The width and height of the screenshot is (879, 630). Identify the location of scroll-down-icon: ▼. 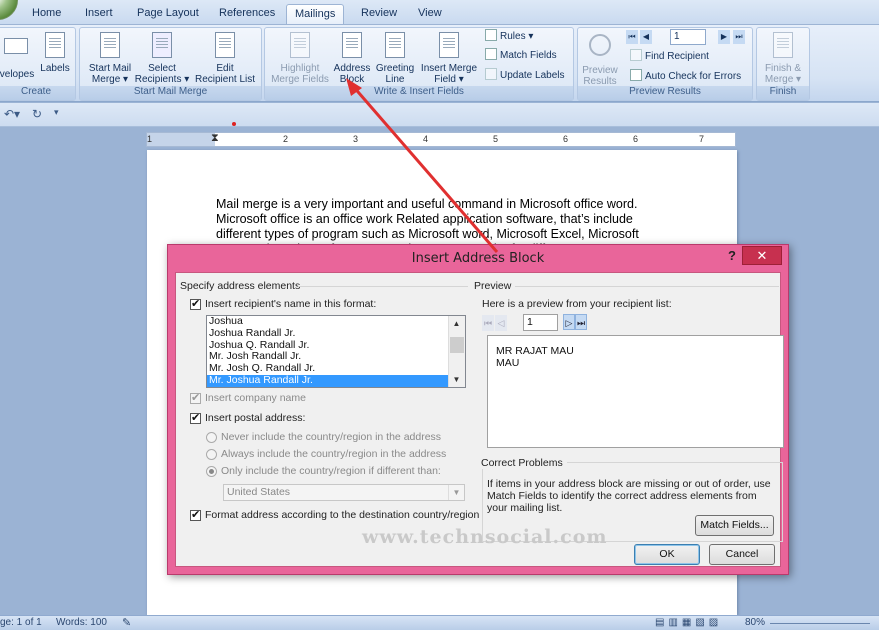
(456, 379).